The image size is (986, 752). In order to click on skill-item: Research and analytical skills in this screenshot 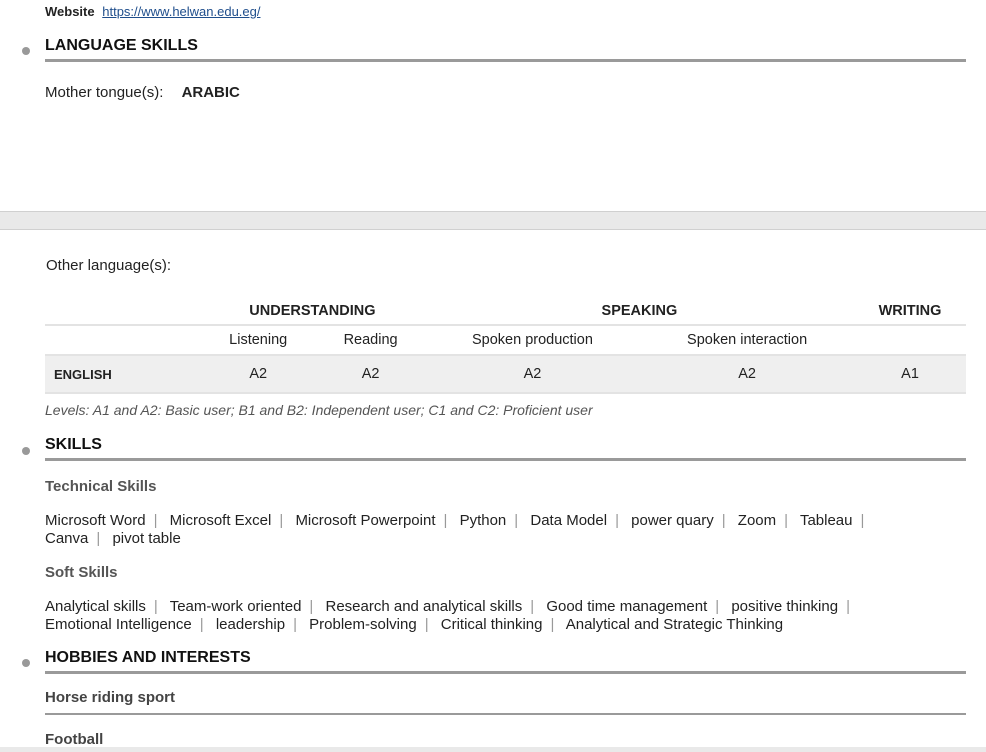, I will do `click(424, 606)`.